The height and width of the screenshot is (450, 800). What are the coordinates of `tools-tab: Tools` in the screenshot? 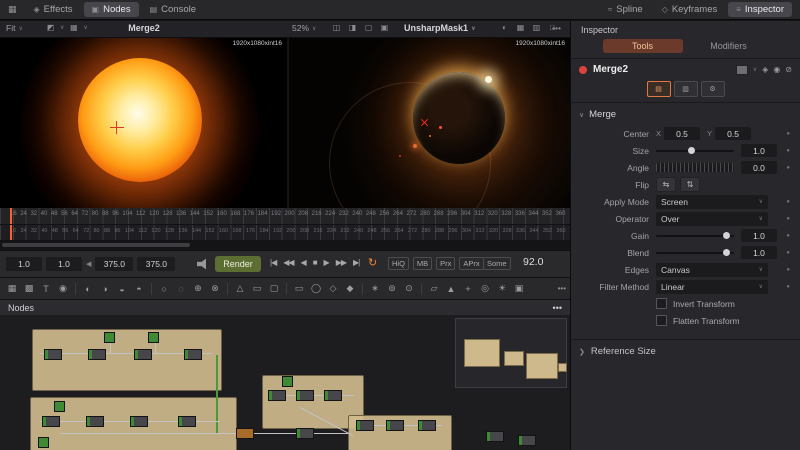 It's located at (642, 46).